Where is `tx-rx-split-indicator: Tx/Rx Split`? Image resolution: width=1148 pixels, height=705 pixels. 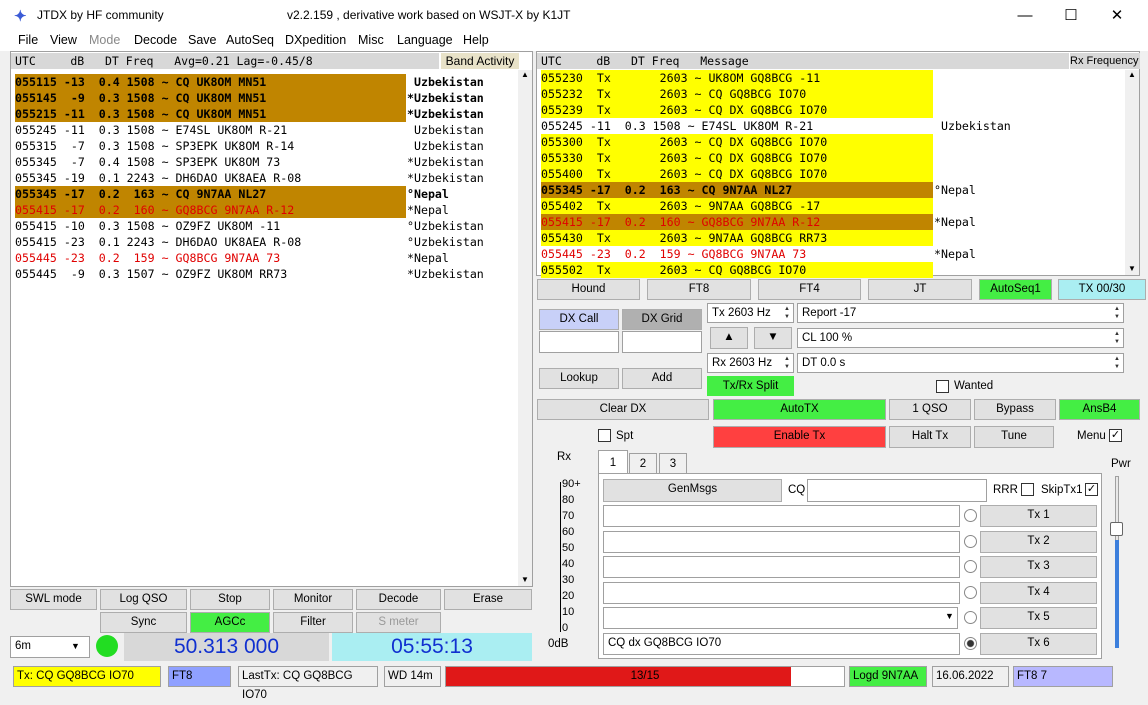
tx-rx-split-indicator: Tx/Rx Split is located at coordinates (750, 386).